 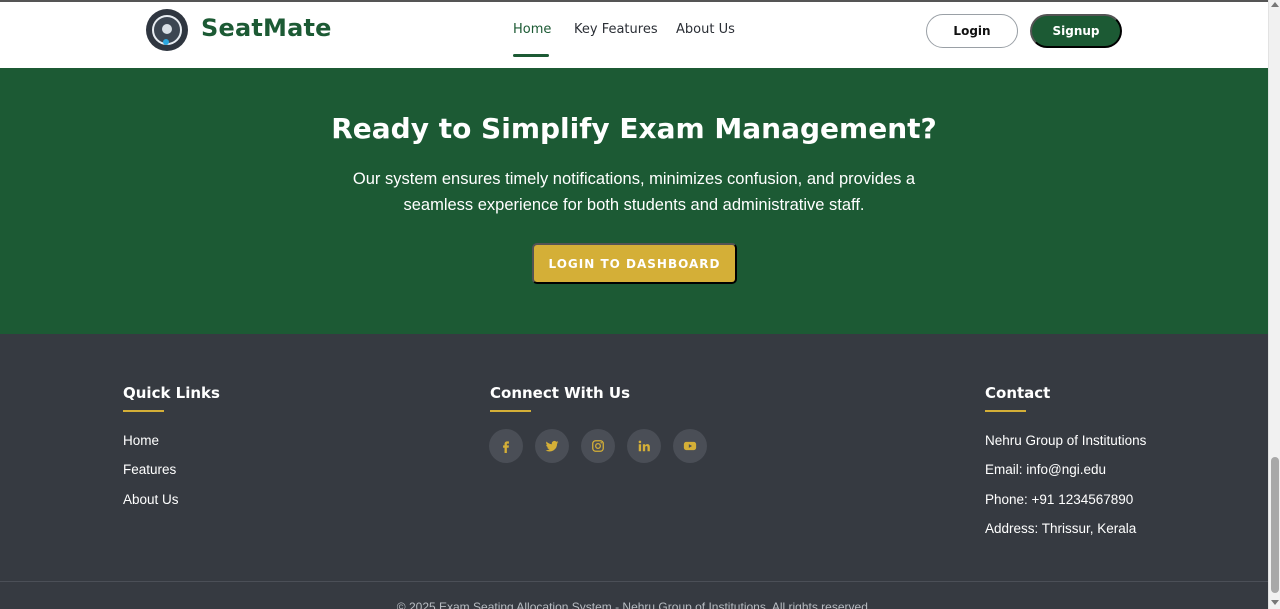 What do you see at coordinates (506, 446) in the screenshot?
I see `facebook-icon` at bounding box center [506, 446].